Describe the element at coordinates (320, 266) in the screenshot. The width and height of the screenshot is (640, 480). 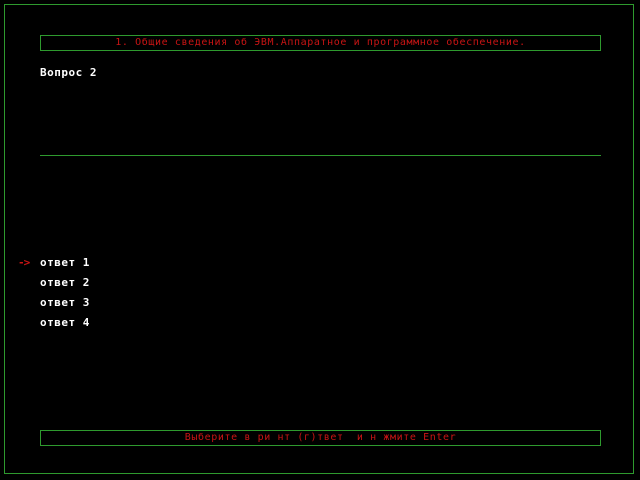
I see `answer-option-1: -> ответ 1` at that location.